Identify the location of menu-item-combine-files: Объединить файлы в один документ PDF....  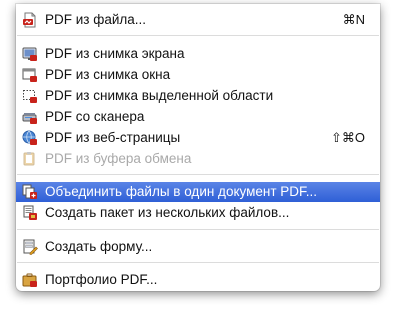
(198, 192).